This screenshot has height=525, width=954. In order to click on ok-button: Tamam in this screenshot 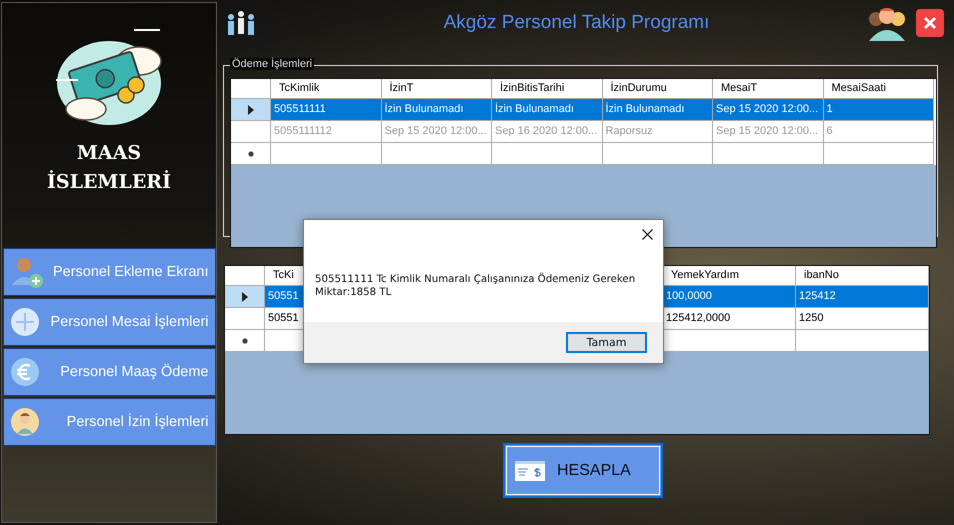, I will do `click(606, 342)`.